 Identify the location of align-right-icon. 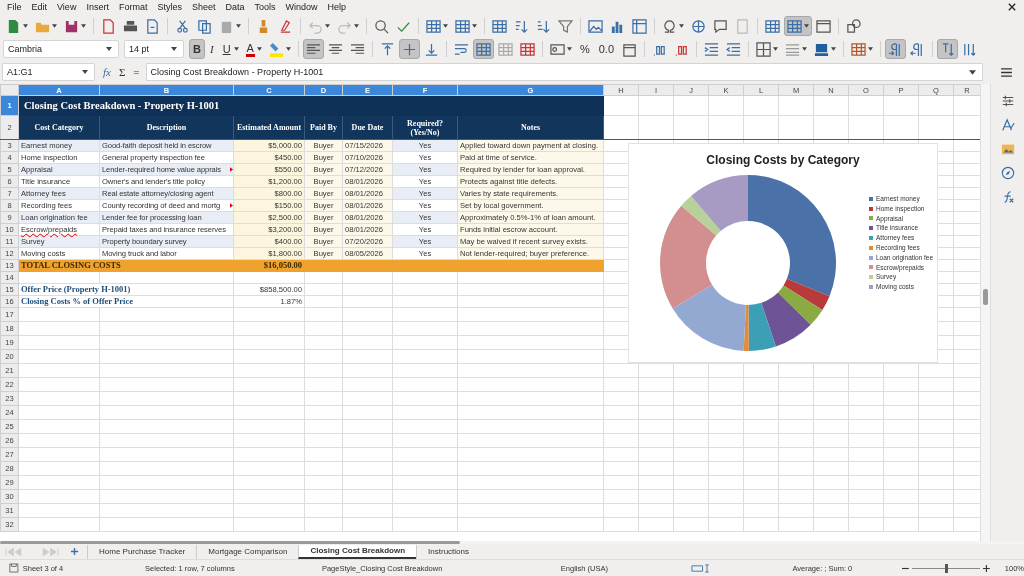
(357, 49).